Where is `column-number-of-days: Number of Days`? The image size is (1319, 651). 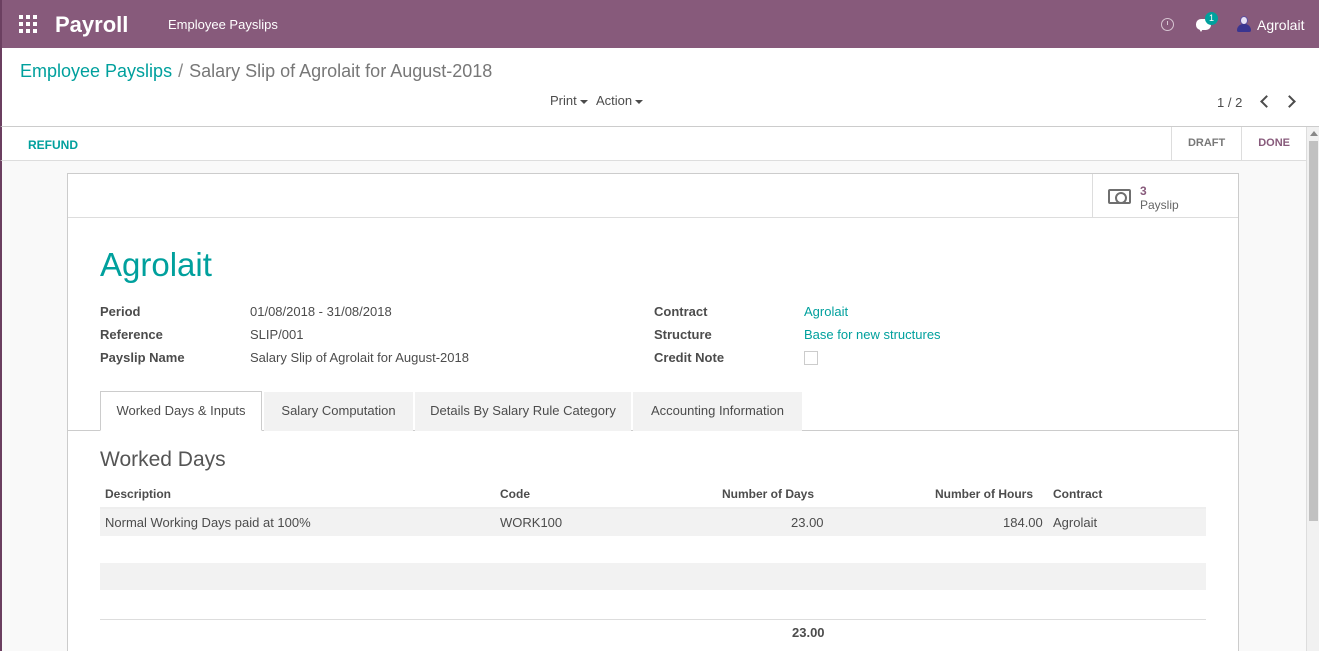
column-number-of-days: Number of Days is located at coordinates (768, 494).